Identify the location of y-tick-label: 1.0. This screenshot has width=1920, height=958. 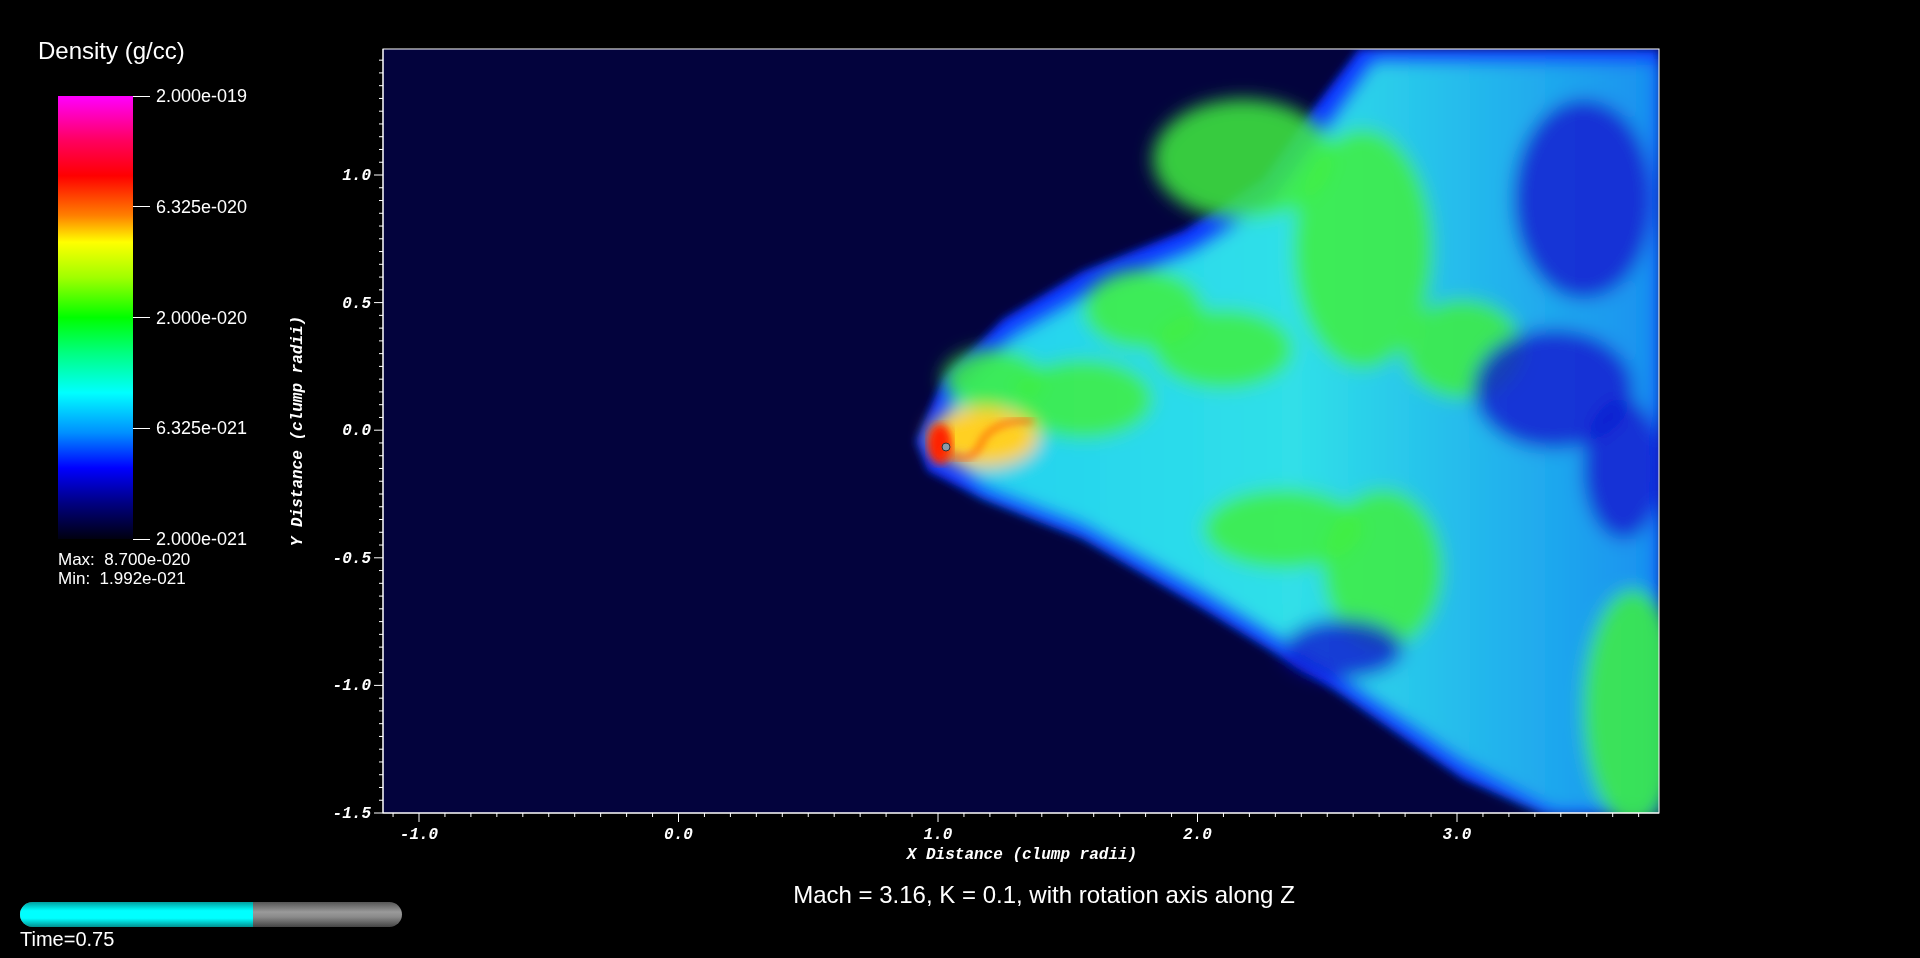
(356, 176).